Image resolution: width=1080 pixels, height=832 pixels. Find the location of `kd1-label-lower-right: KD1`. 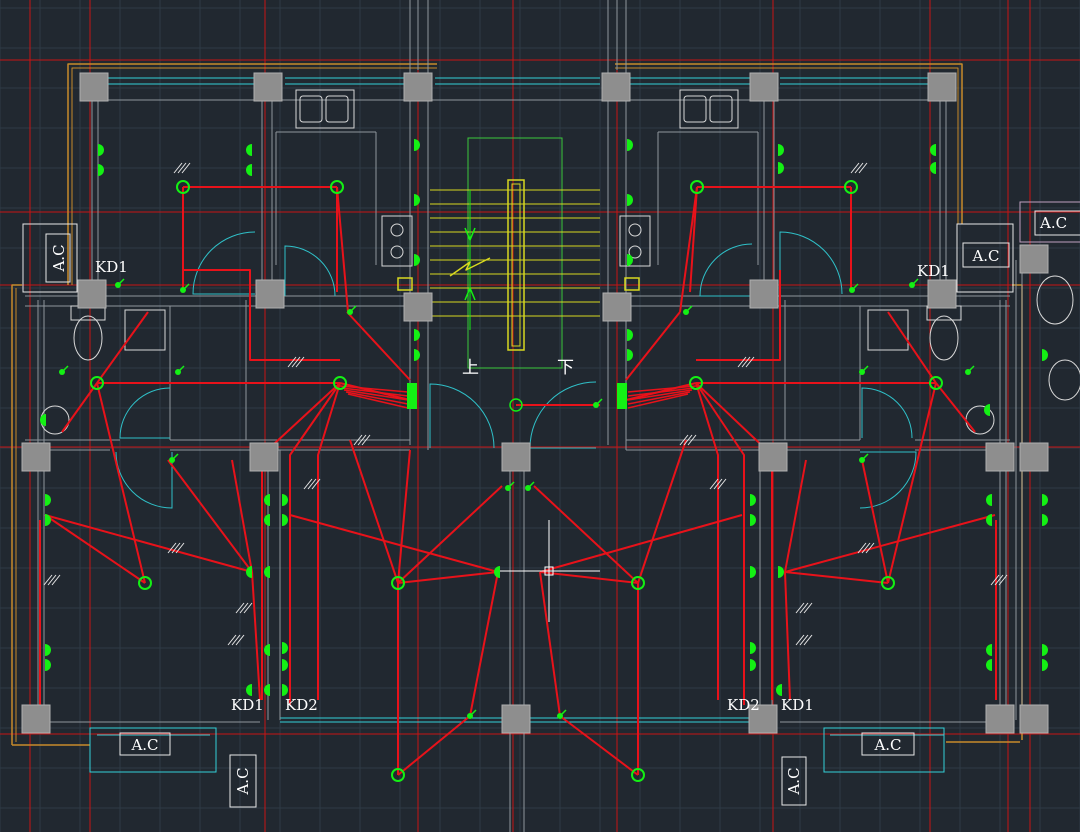

kd1-label-lower-right: KD1 is located at coordinates (797, 705).